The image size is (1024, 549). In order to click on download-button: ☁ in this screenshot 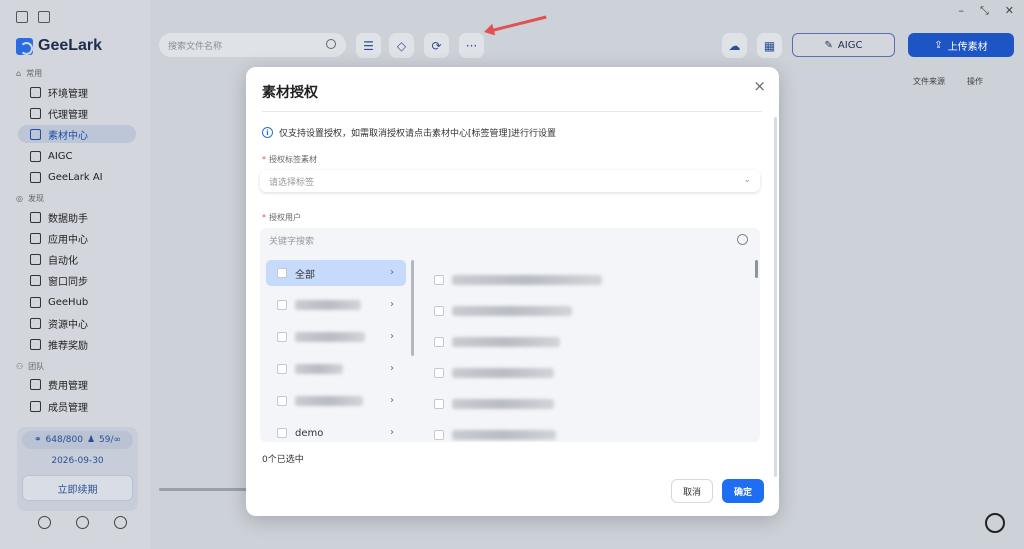, I will do `click(734, 45)`.